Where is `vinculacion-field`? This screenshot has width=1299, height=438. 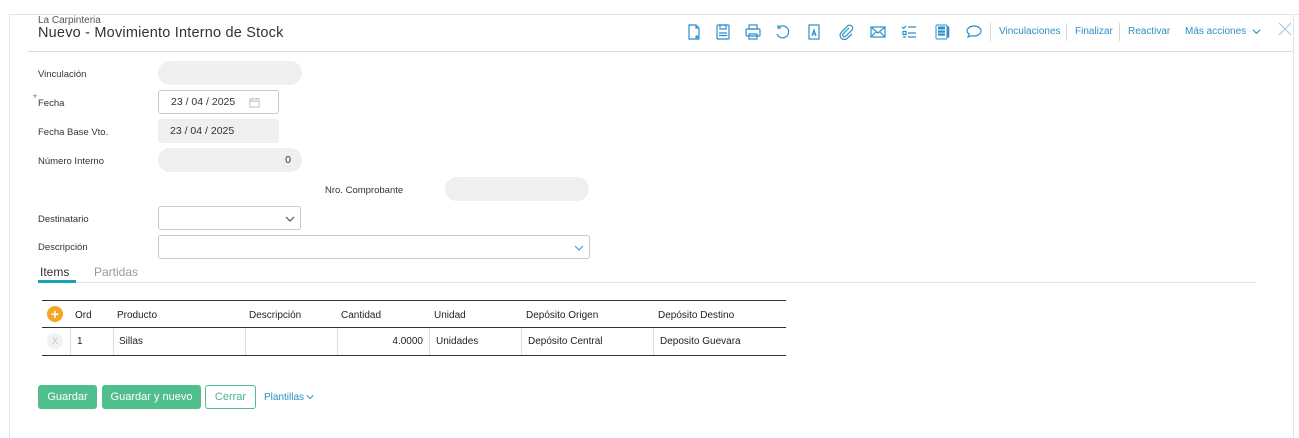
vinculacion-field is located at coordinates (230, 73).